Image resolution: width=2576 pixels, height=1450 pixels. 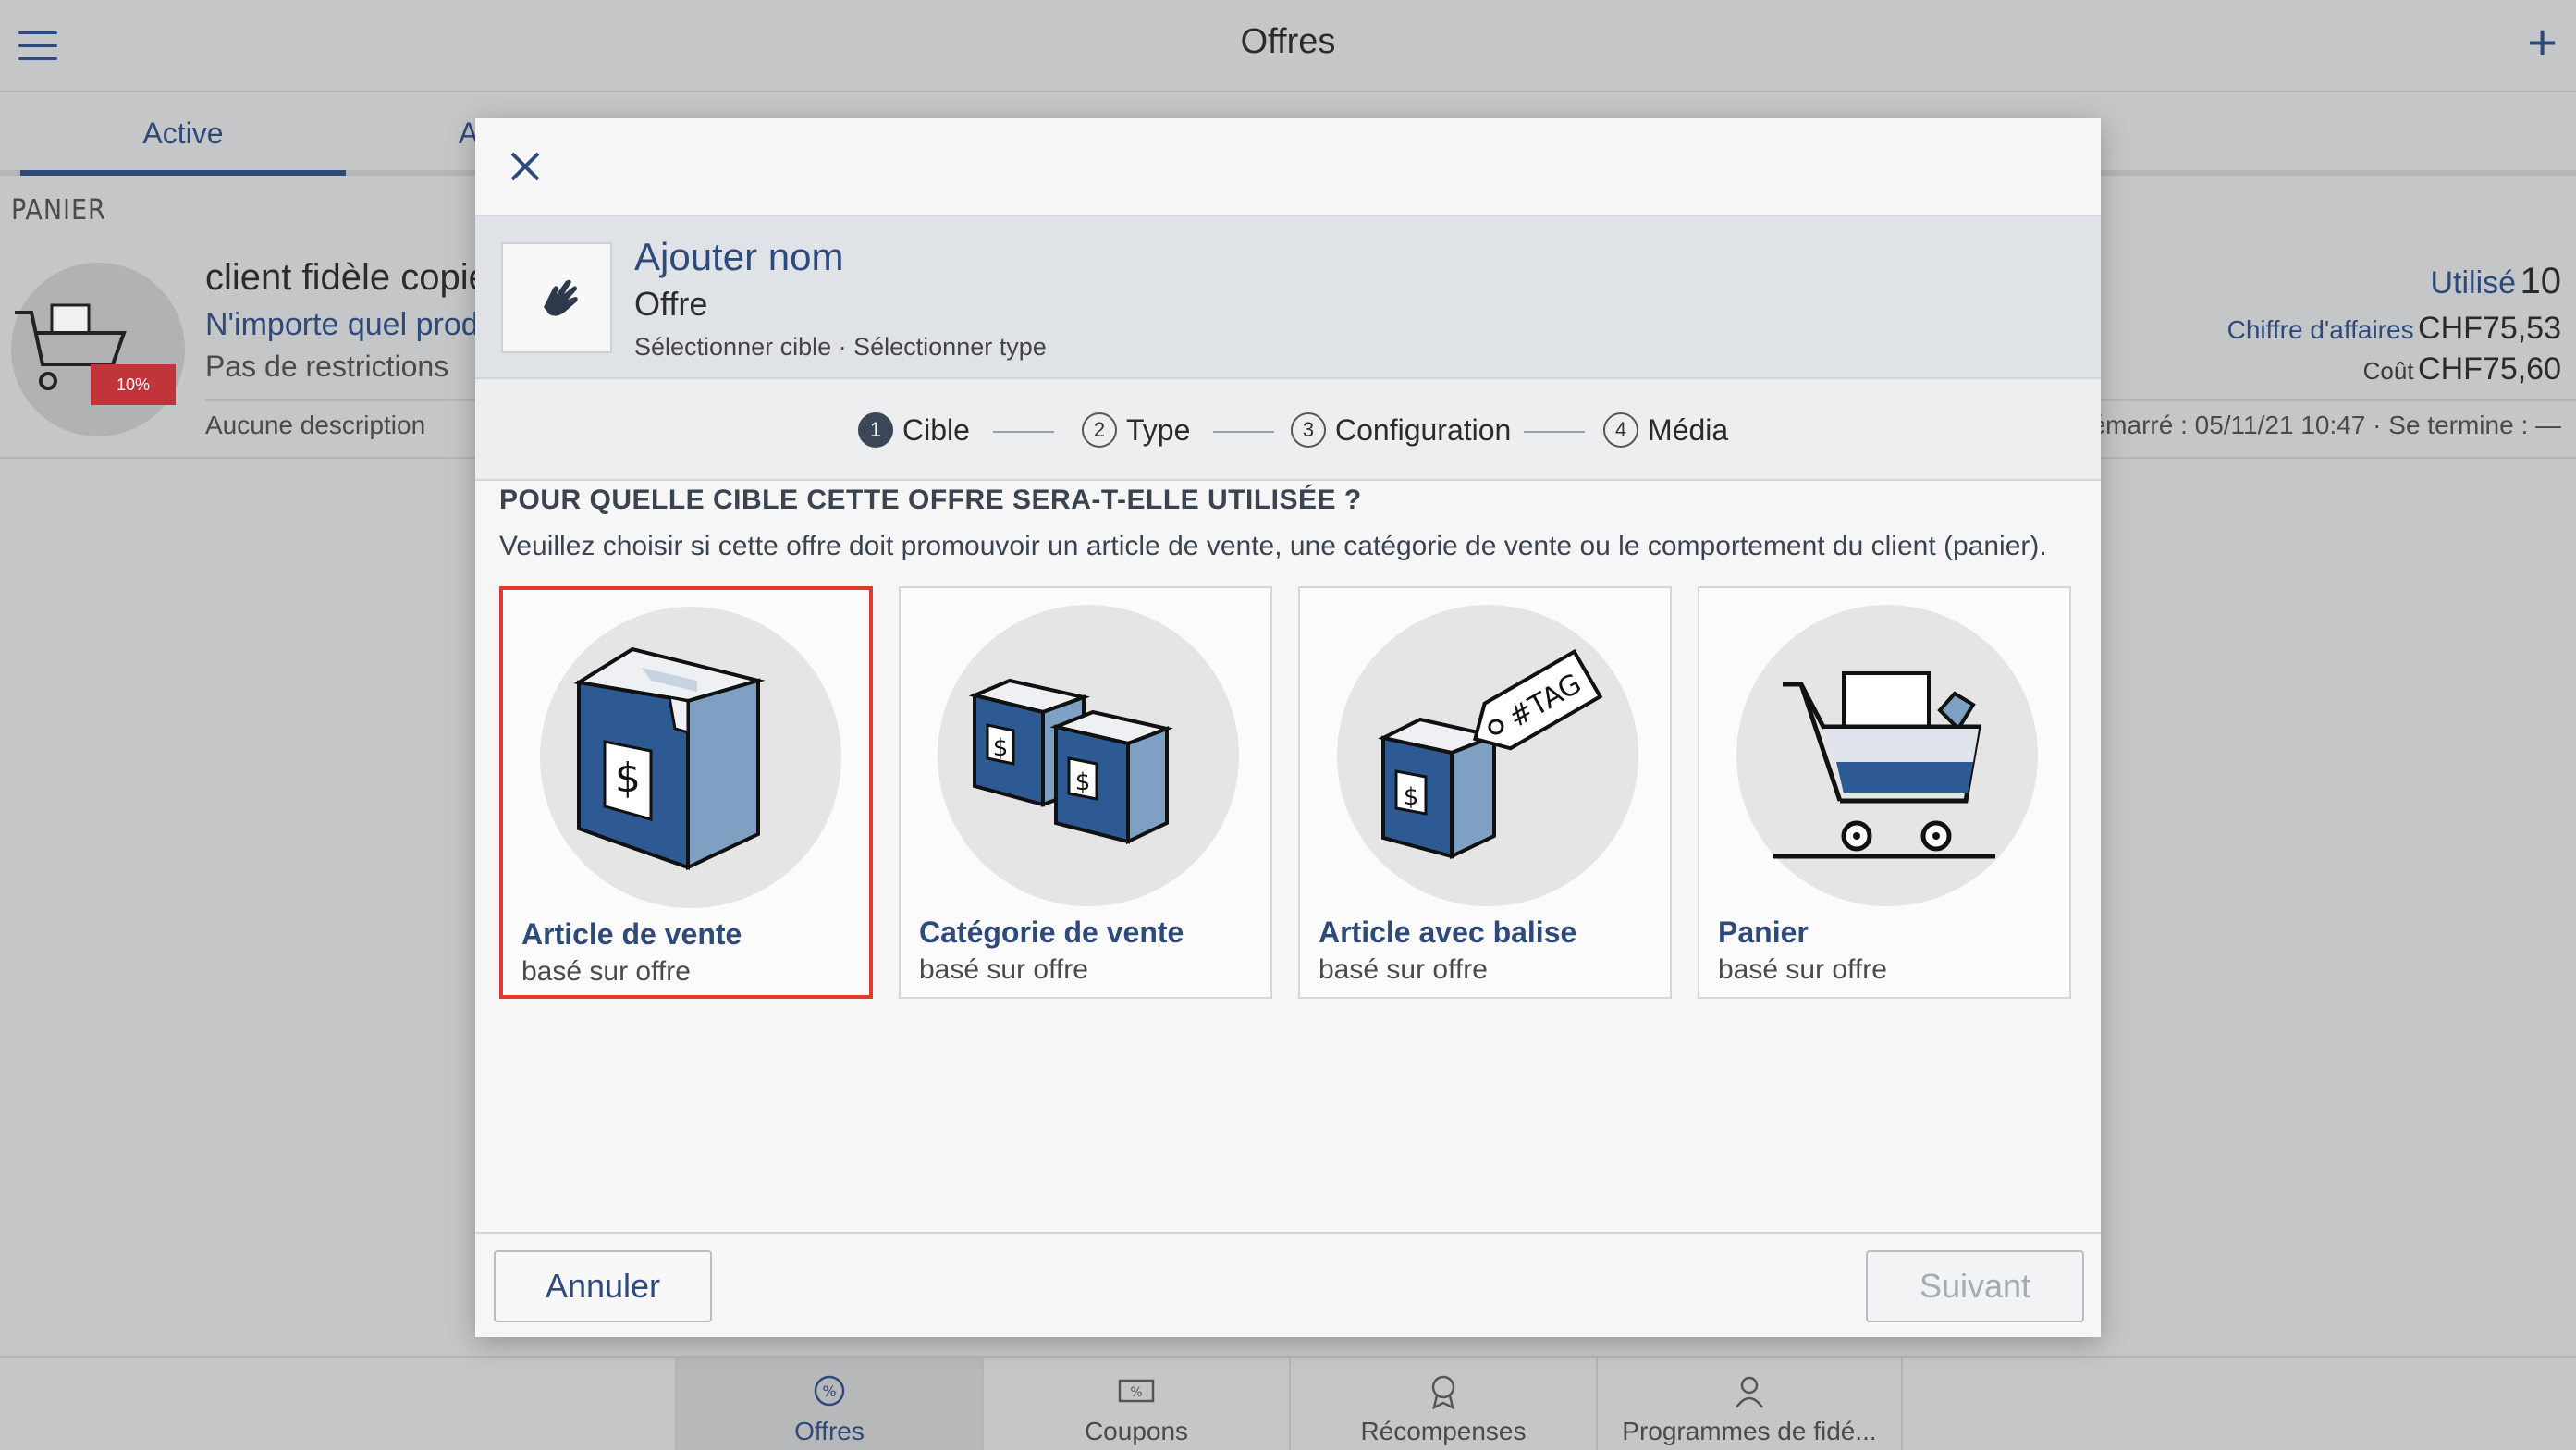 I want to click on add-offer-button: +, so click(x=2542, y=42).